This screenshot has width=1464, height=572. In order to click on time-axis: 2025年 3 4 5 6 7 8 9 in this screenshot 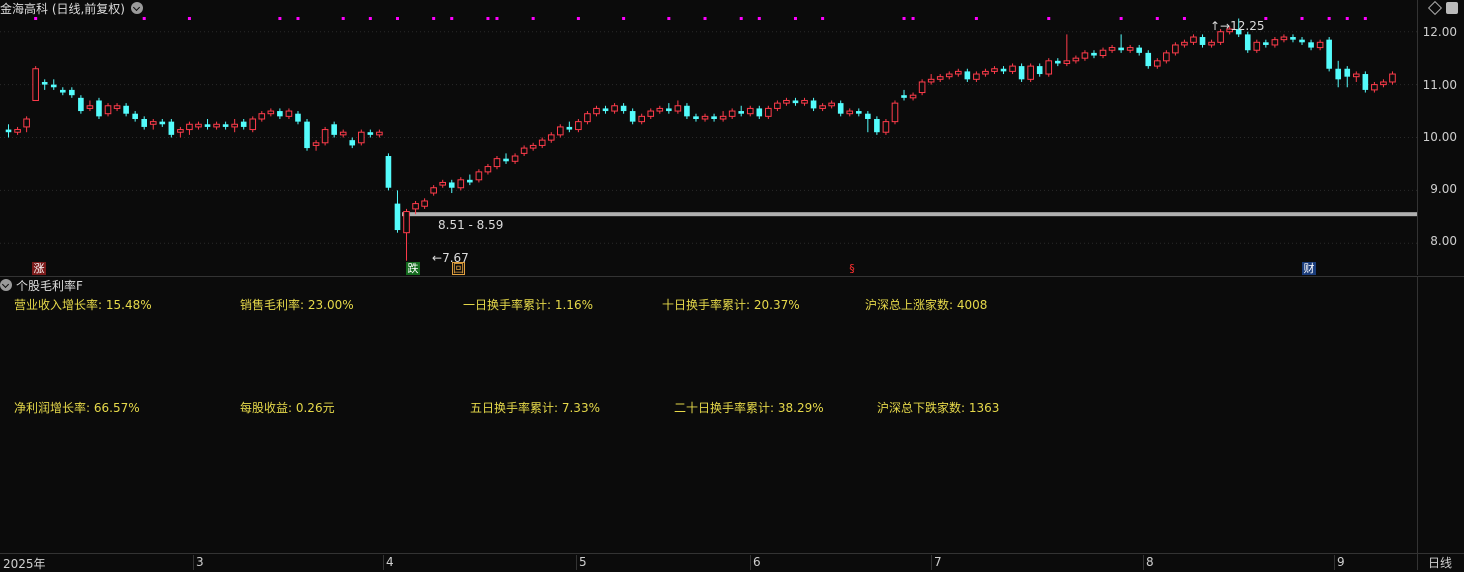, I will do `click(732, 562)`.